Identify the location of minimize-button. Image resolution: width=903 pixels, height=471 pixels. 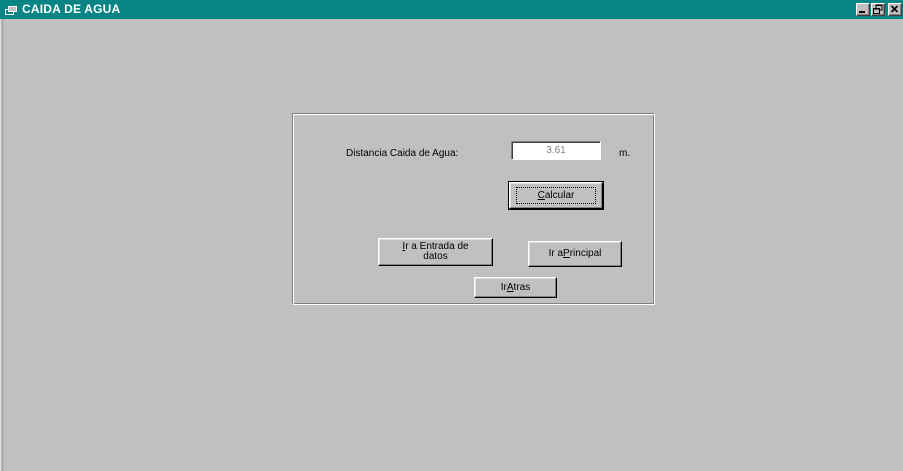
(863, 9).